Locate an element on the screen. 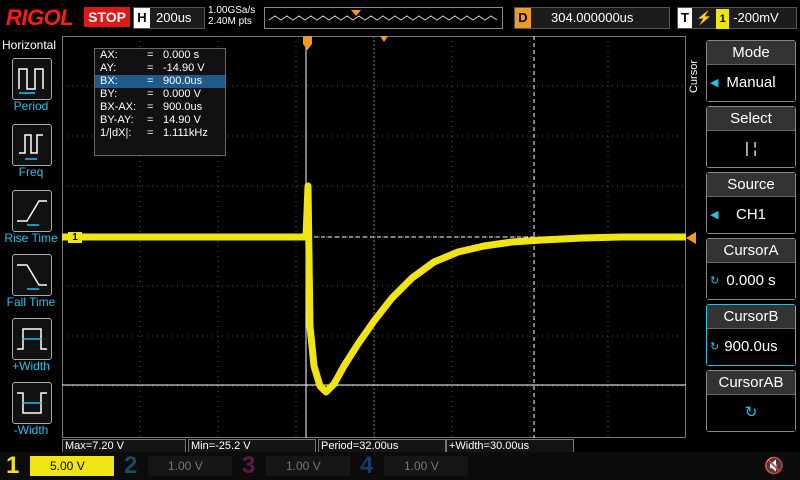 This screenshot has height=480, width=800. fall-time-button is located at coordinates (32, 275).